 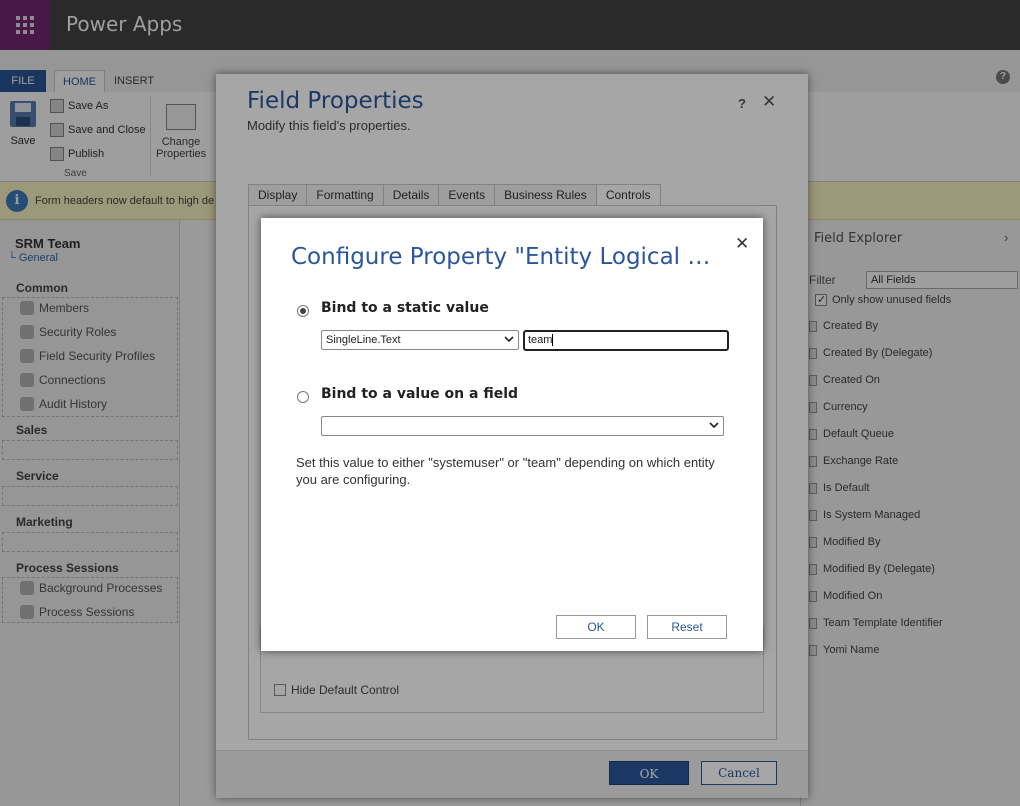 What do you see at coordinates (420, 394) in the screenshot?
I see `field-value-label: Bind to a value on a field` at bounding box center [420, 394].